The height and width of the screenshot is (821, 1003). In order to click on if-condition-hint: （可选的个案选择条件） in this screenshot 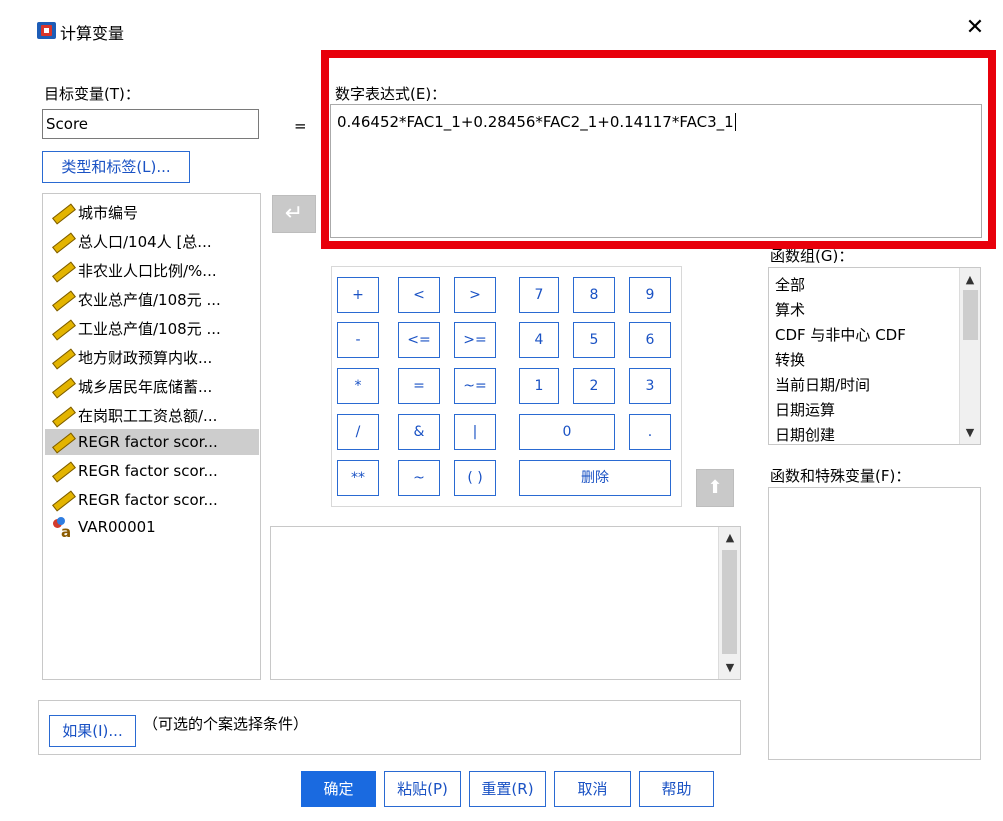, I will do `click(226, 724)`.